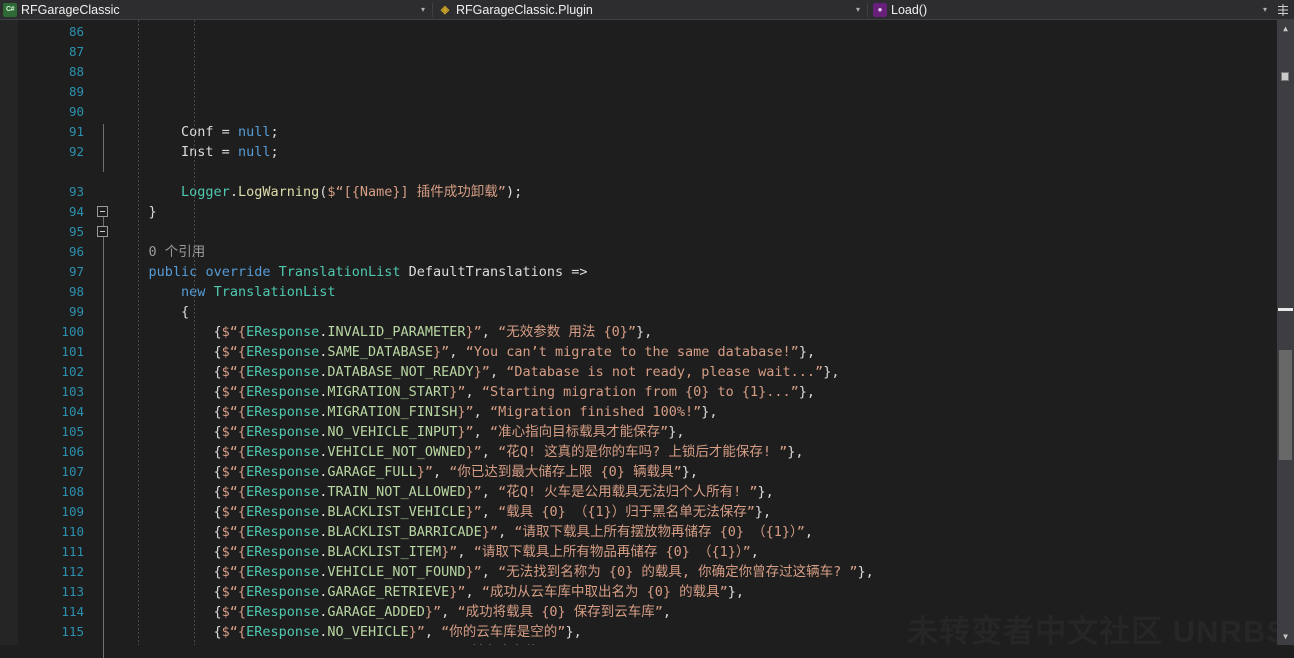 This screenshot has height=658, width=1294. Describe the element at coordinates (705, 632) in the screenshot. I see `code-line: {$“{EResponse.NO_VEHICLE}”, “你的云车库是空的”},` at that location.